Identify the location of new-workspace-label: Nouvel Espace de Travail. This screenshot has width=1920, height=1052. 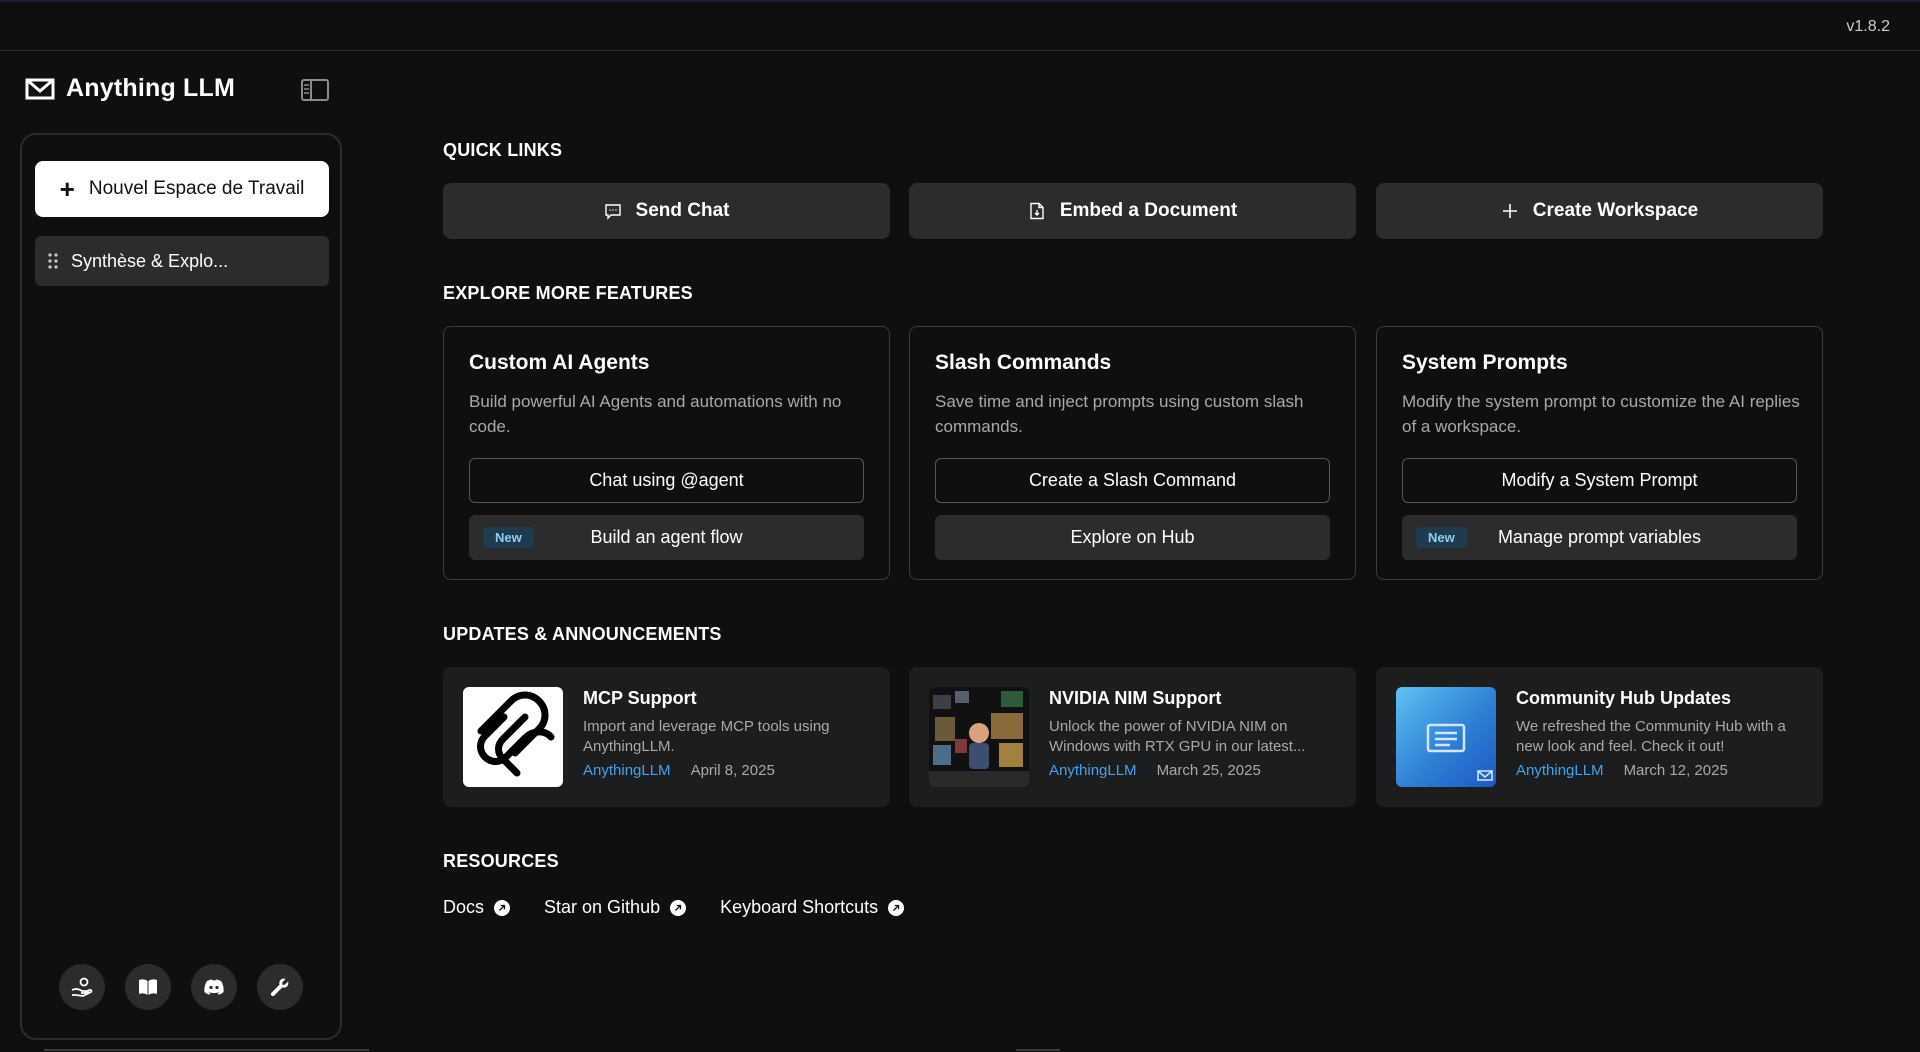
(196, 188).